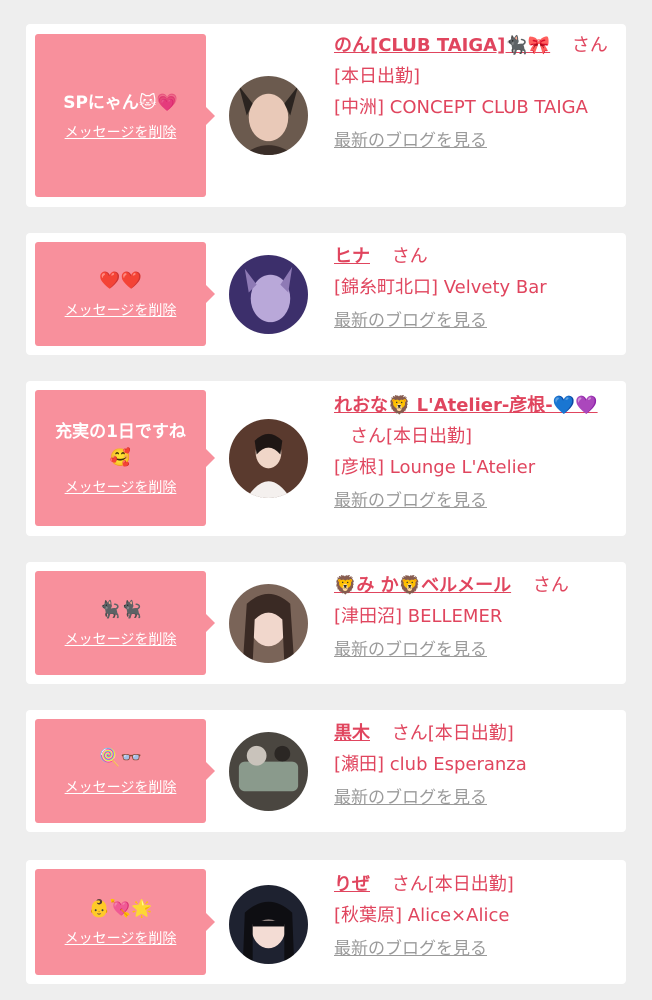 The height and width of the screenshot is (1000, 652). I want to click on message-bubble: SPにゃん🐱💗 メッセージを削除, so click(125, 115).